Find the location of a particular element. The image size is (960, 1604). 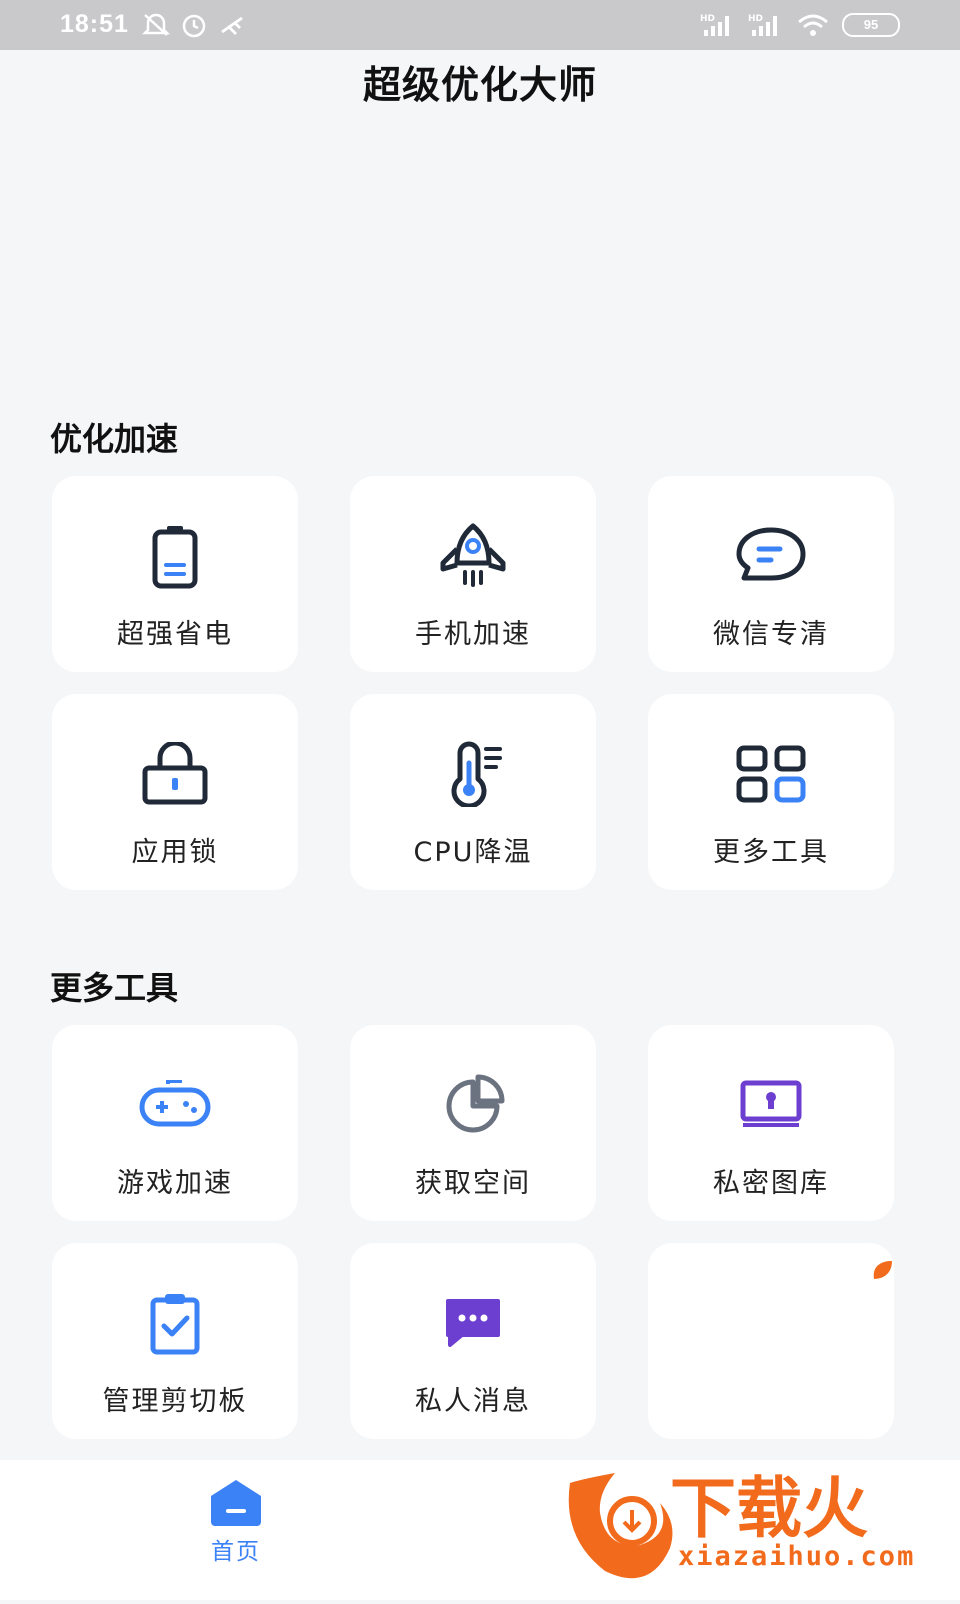

status-bar: 18:51 HD HD 95 is located at coordinates (480, 25).